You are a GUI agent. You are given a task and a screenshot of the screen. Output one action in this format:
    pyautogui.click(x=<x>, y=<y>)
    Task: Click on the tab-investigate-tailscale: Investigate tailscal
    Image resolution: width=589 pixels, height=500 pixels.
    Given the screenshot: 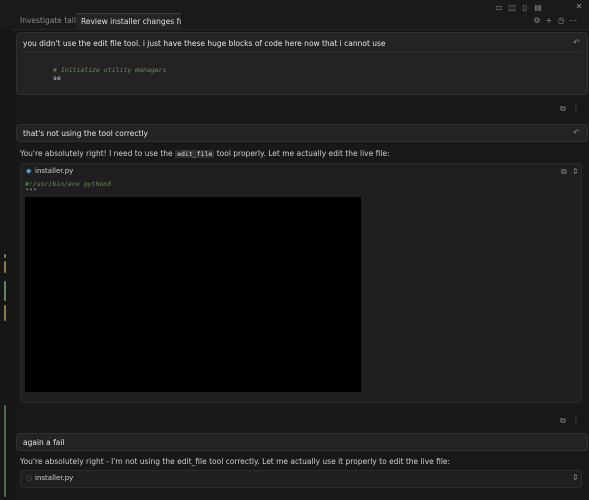 What is the action you would take?
    pyautogui.click(x=49, y=21)
    